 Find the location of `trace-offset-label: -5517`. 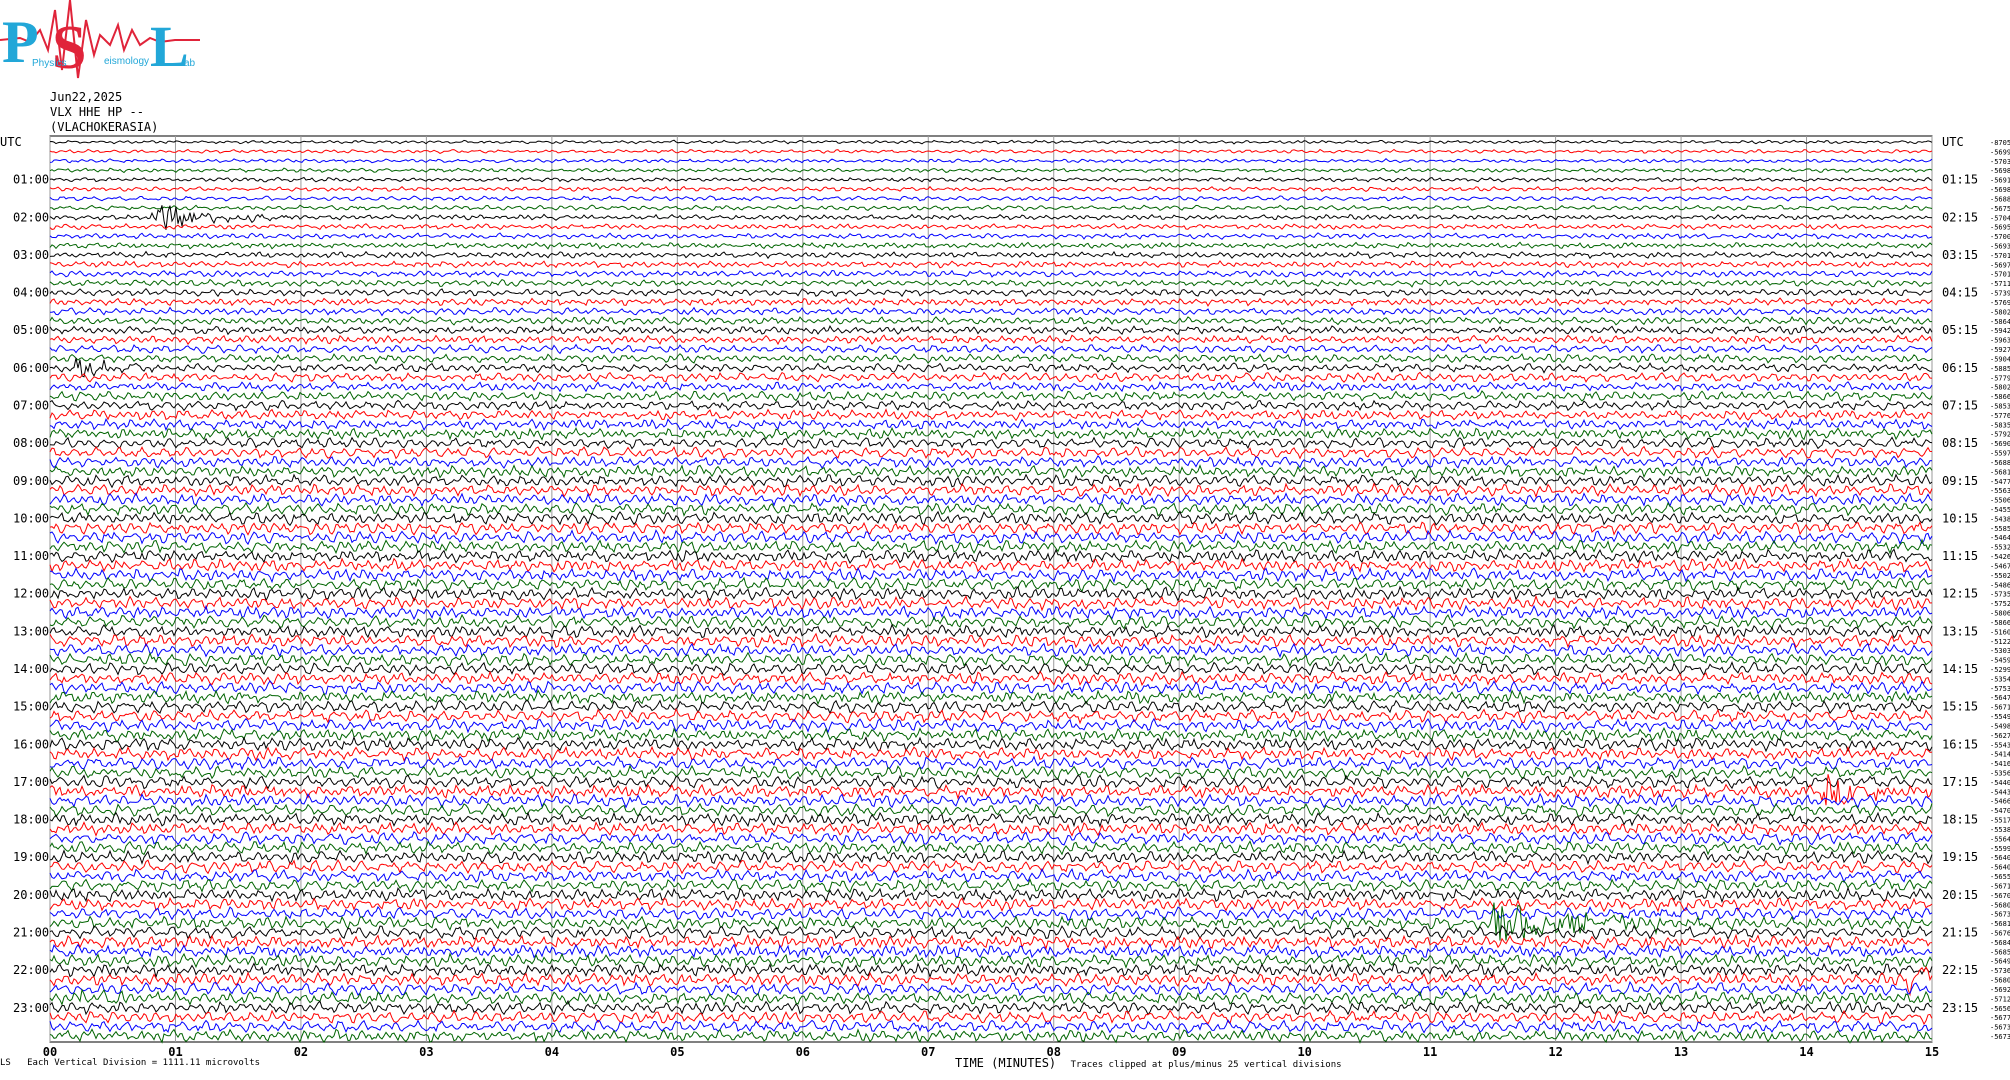

trace-offset-label: -5517 is located at coordinates (2000, 821).